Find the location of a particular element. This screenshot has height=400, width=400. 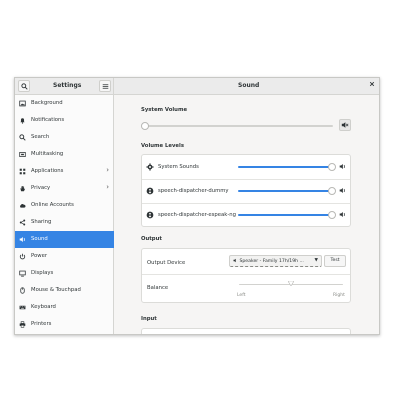

power-icon is located at coordinates (22, 256).